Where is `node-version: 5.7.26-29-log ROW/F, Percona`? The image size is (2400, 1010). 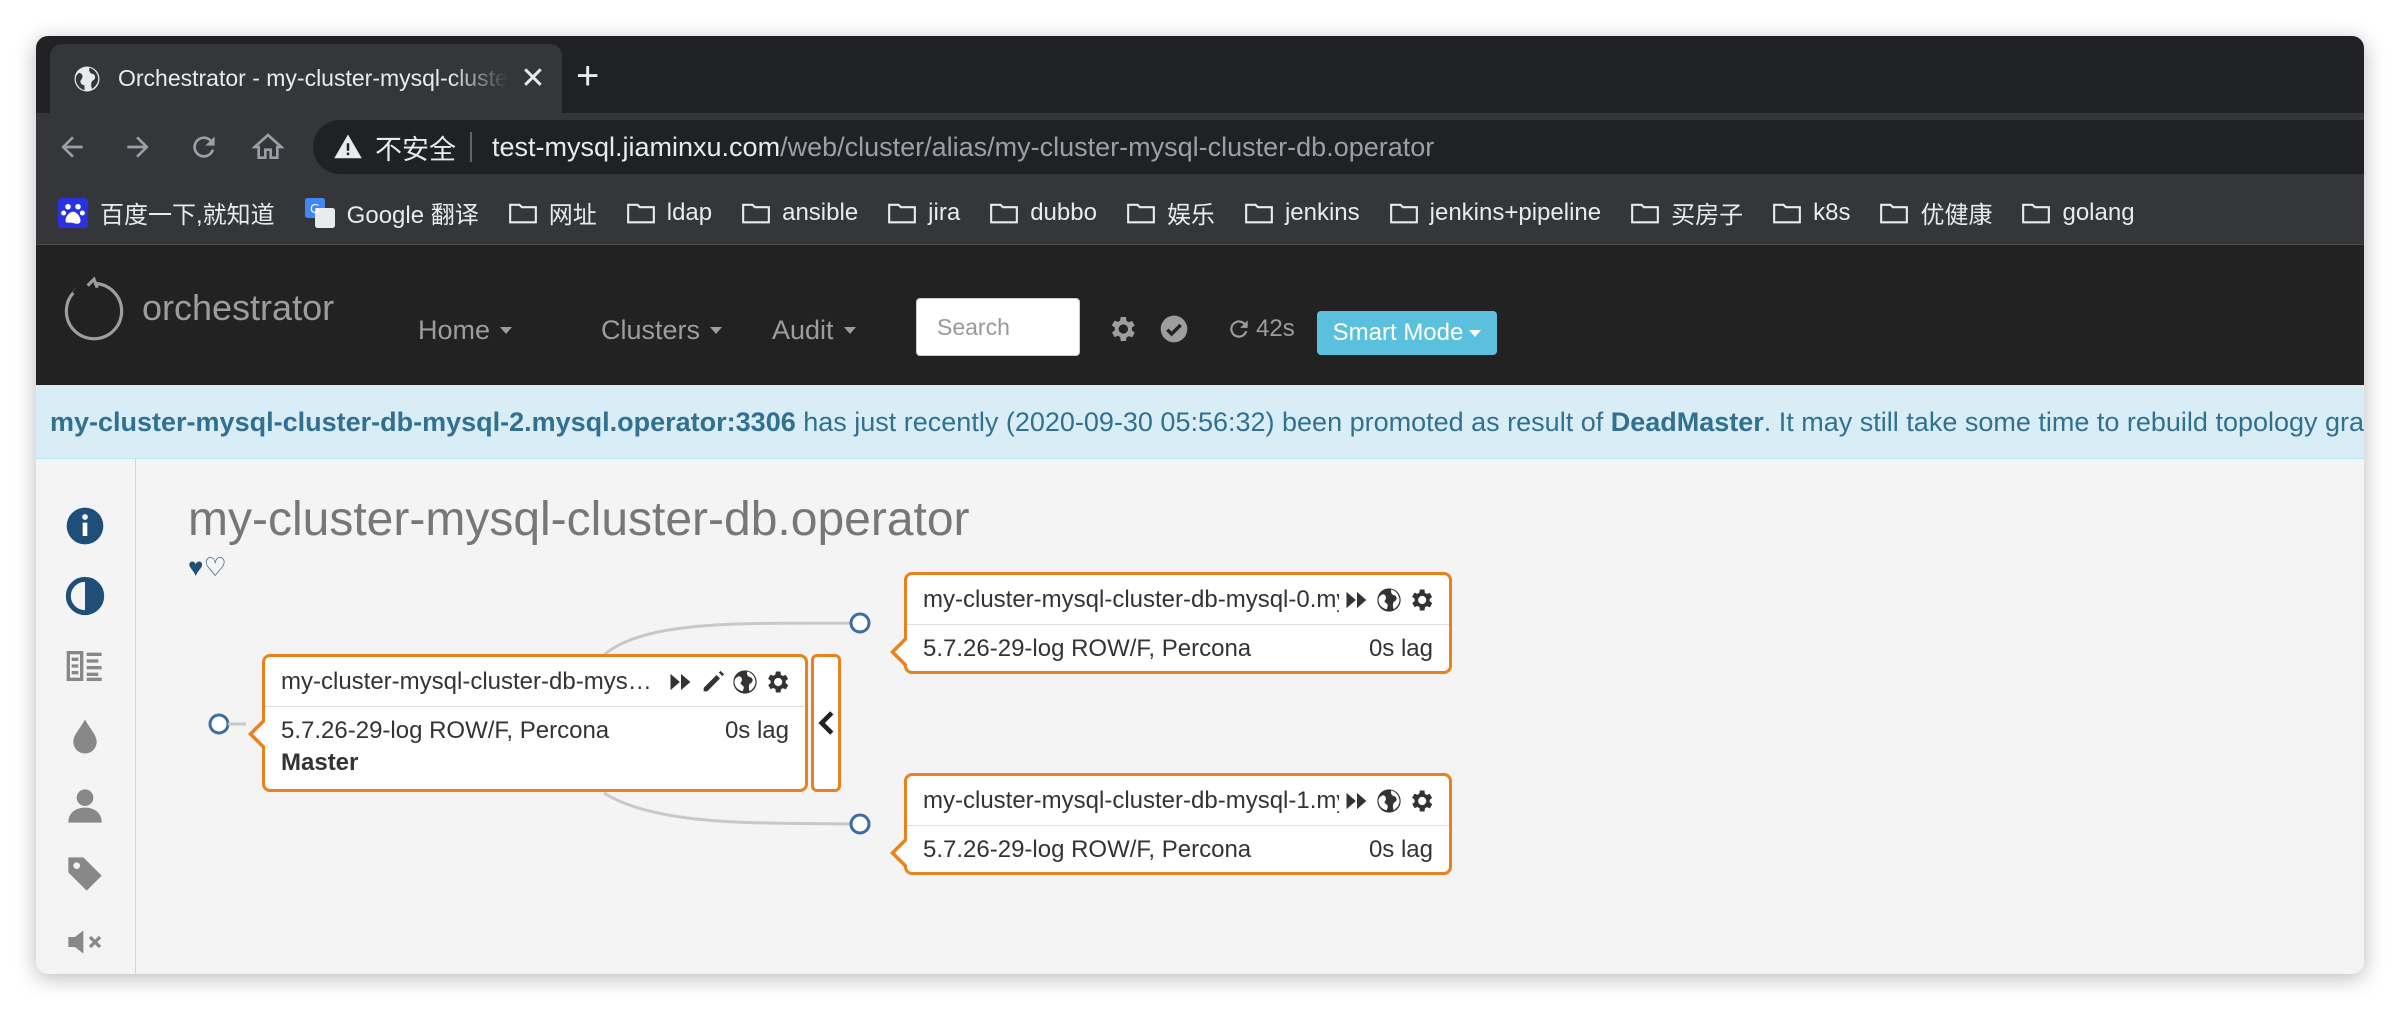 node-version: 5.7.26-29-log ROW/F, Percona is located at coordinates (1087, 849).